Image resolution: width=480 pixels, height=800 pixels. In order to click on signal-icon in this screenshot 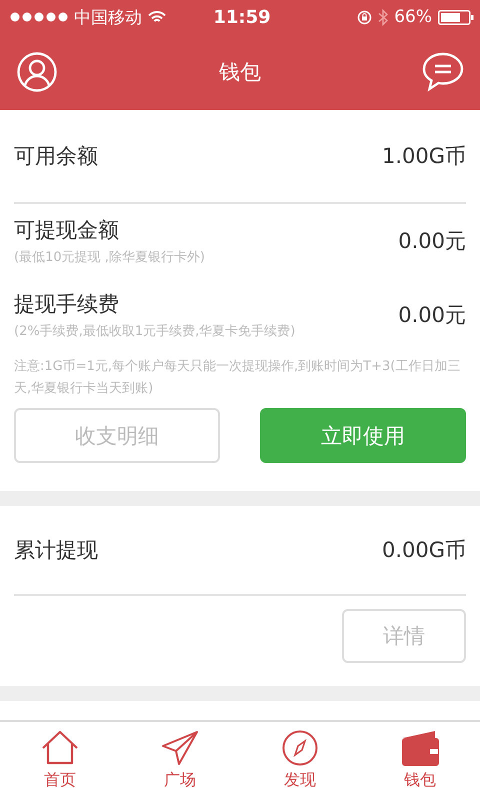, I will do `click(39, 17)`.